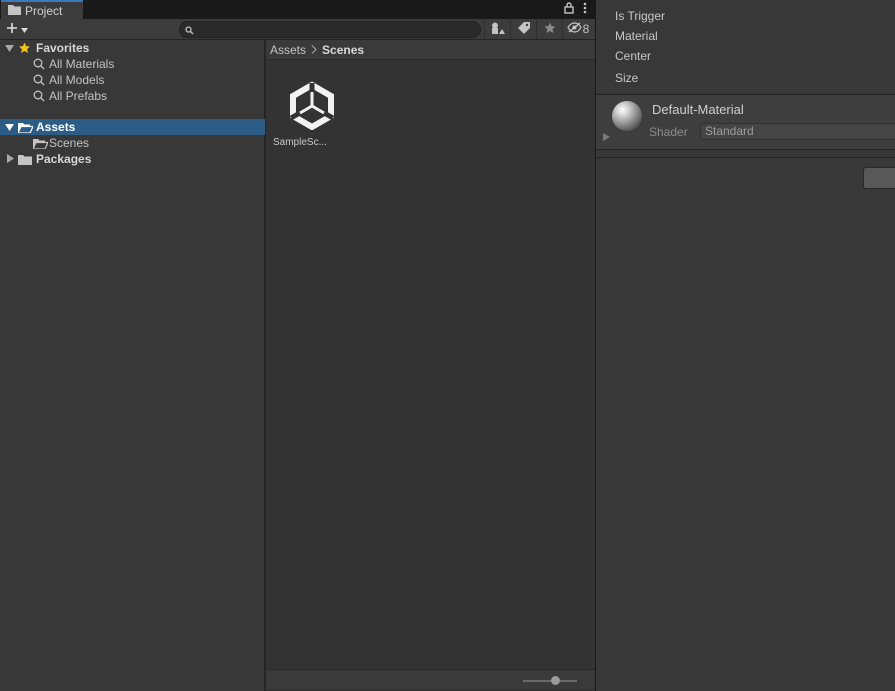 The image size is (895, 691). I want to click on material-preview-sphere, so click(627, 116).